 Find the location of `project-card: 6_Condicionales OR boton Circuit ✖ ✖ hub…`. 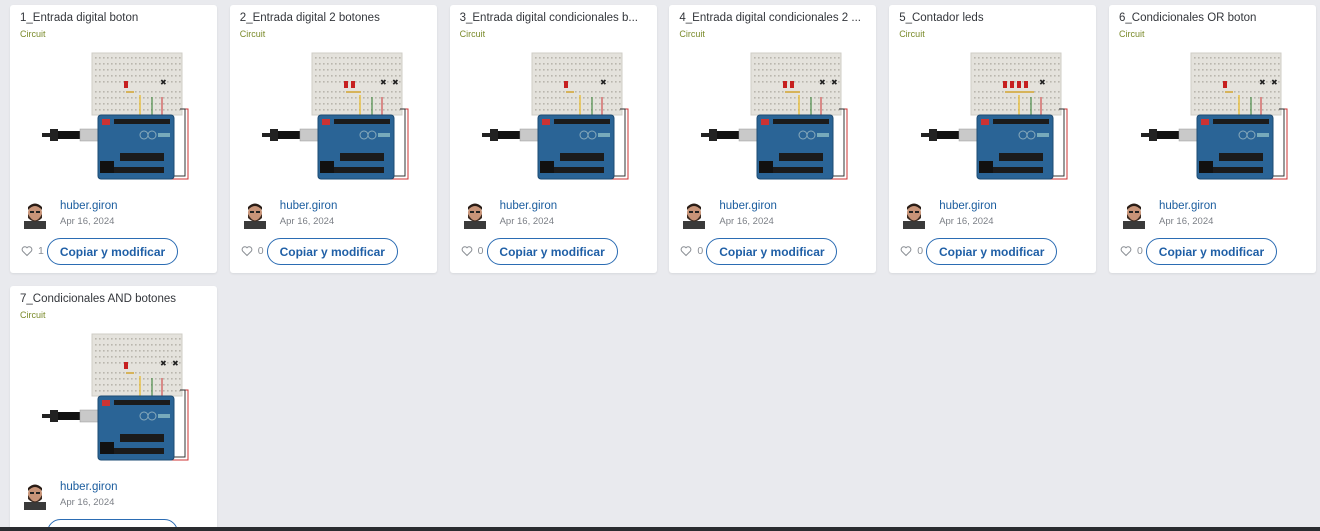

project-card: 6_Condicionales OR boton Circuit ✖ ✖ hub… is located at coordinates (1212, 139).